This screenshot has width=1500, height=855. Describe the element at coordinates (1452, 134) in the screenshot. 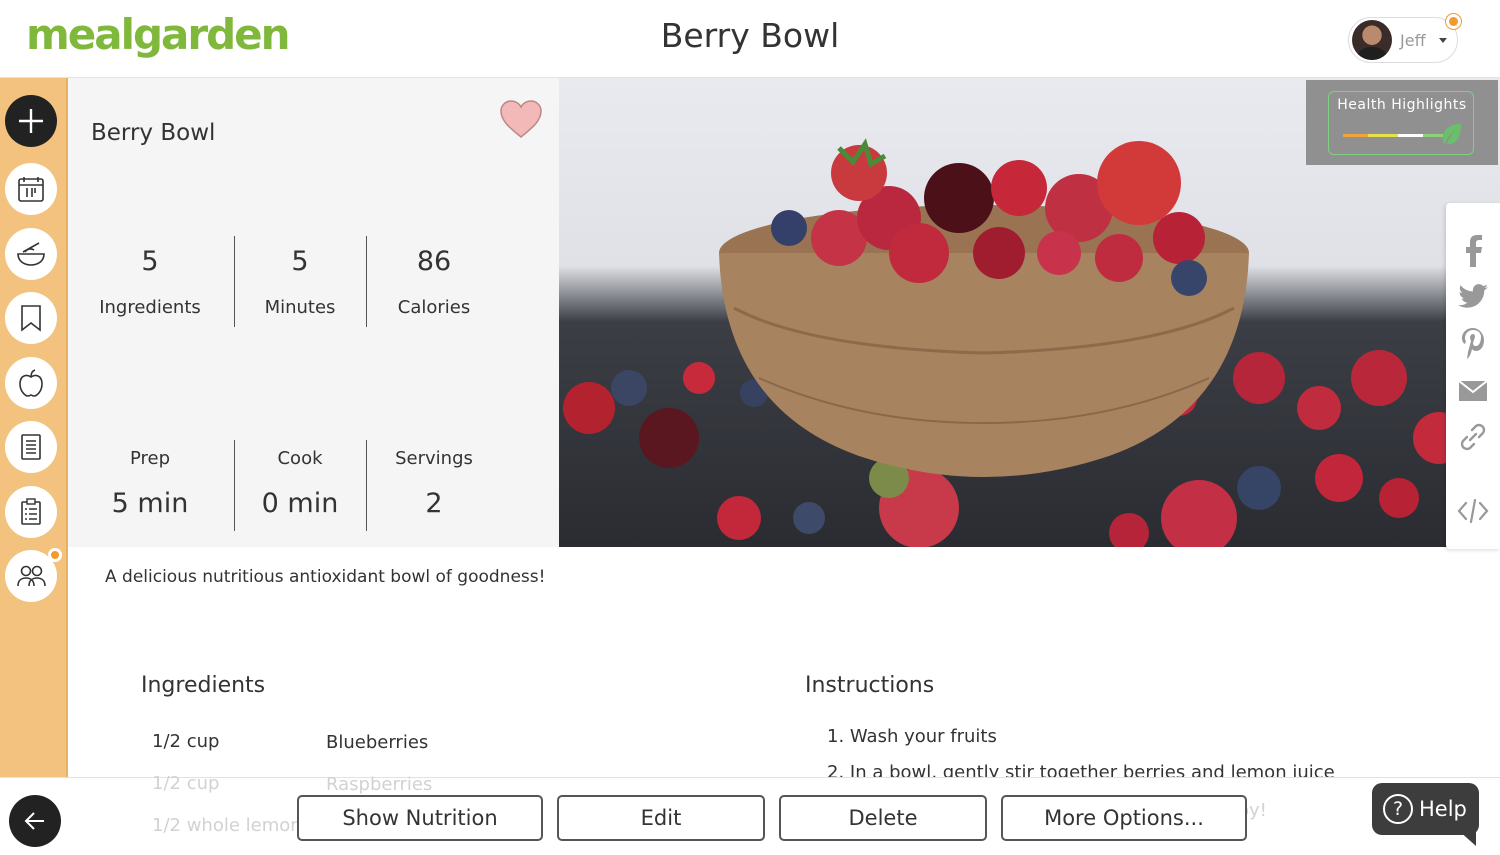

I see `leaf-icon` at that location.